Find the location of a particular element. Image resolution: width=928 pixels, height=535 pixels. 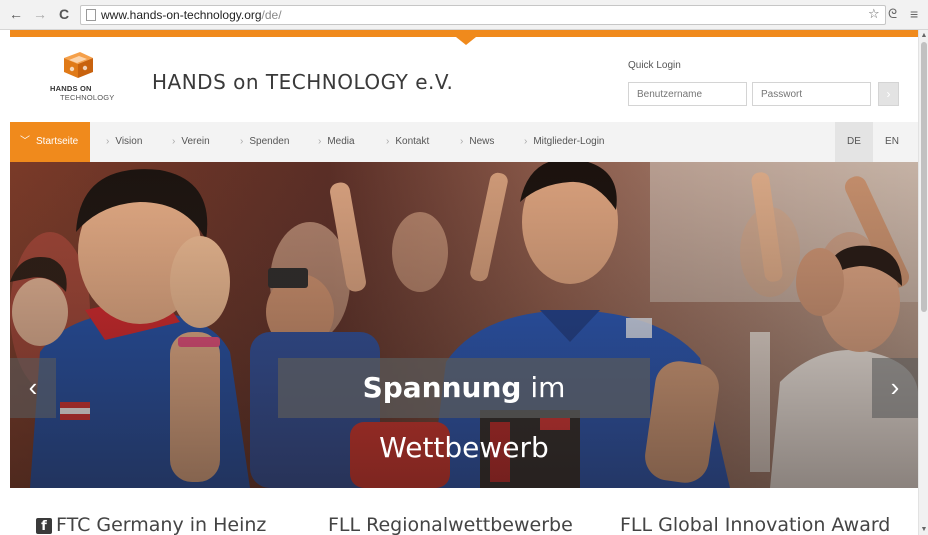

nav-item-spenden: › Spenden is located at coordinates (264, 142).